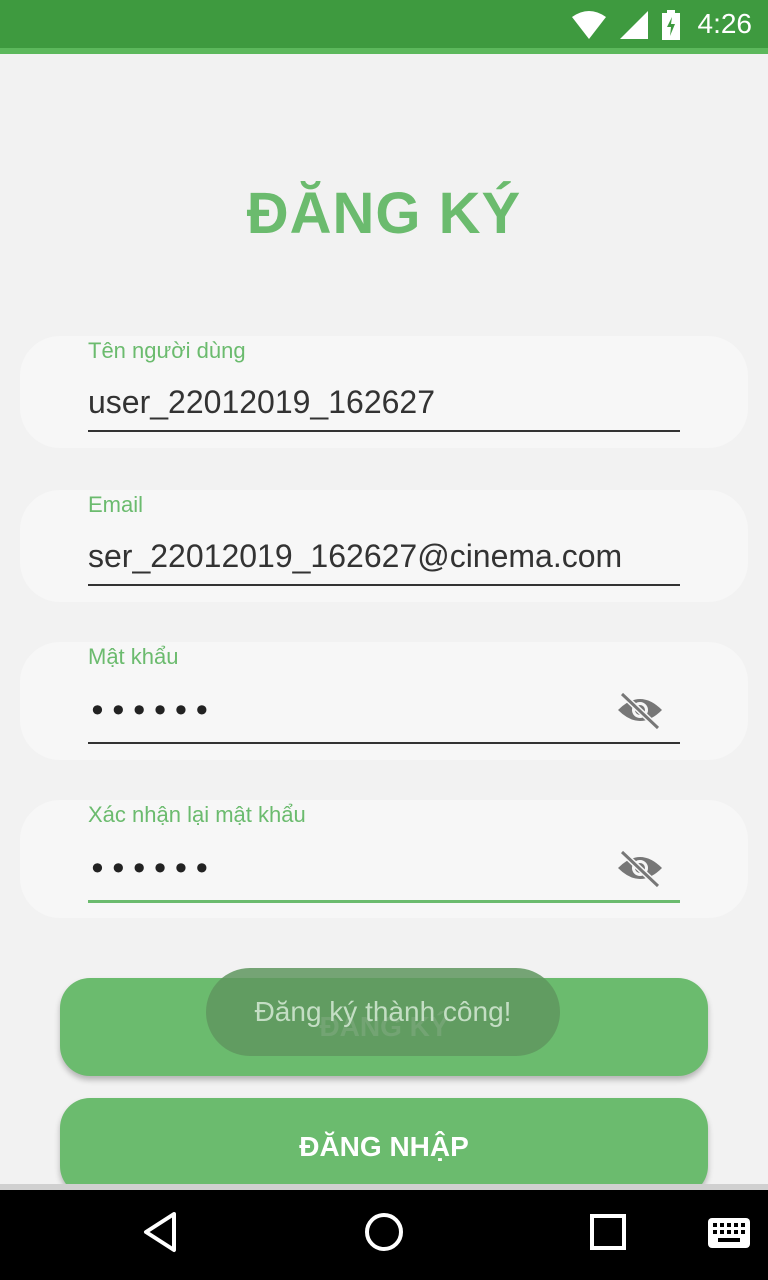 The image size is (768, 1280). What do you see at coordinates (384, 402) in the screenshot?
I see `username-field: user_22012019_162627` at bounding box center [384, 402].